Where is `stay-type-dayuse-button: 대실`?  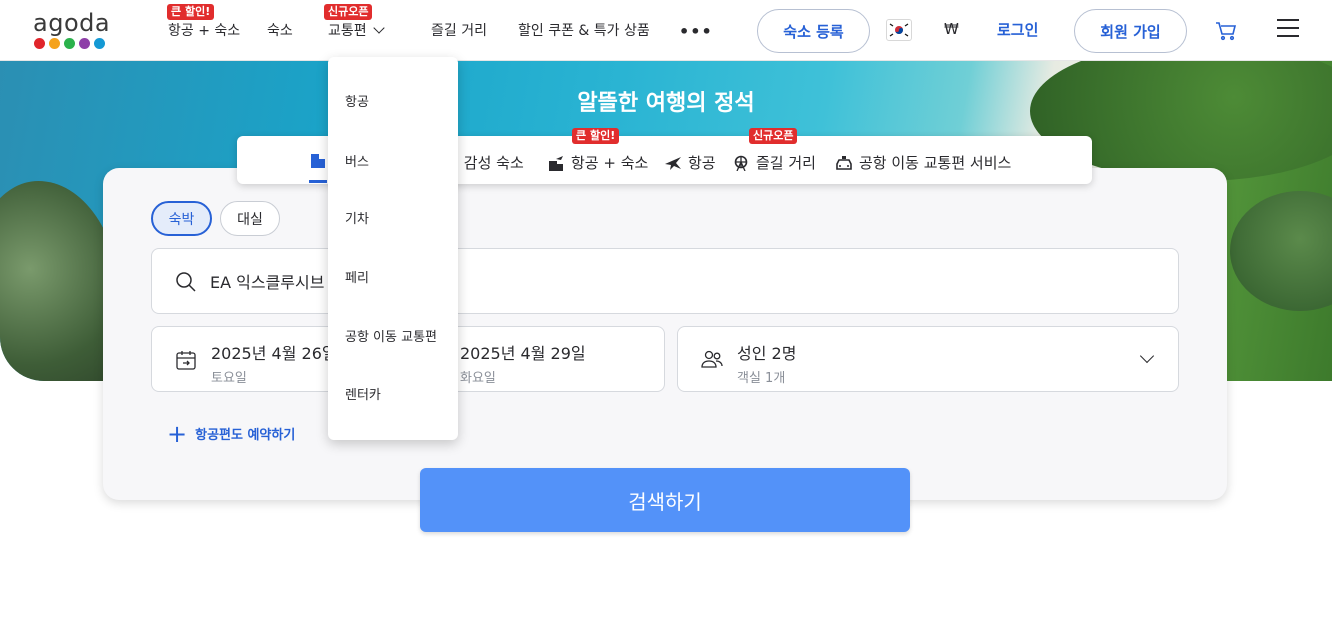
stay-type-dayuse-button: 대실 is located at coordinates (250, 218).